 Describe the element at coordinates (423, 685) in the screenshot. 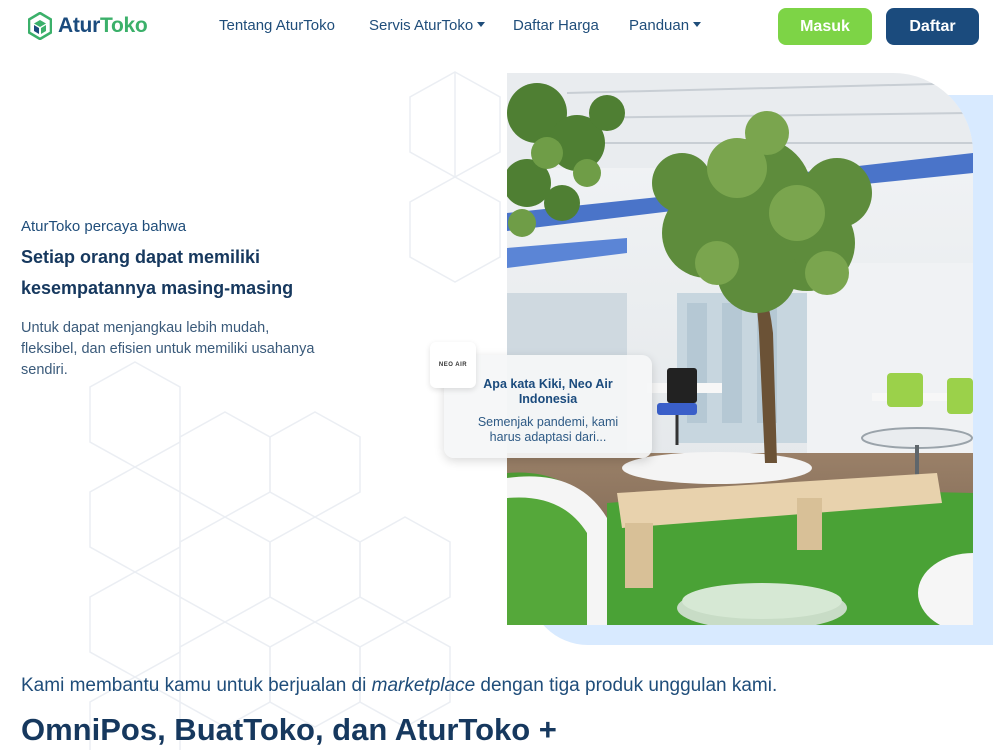

I see `products-lead-italic: marketplace` at that location.